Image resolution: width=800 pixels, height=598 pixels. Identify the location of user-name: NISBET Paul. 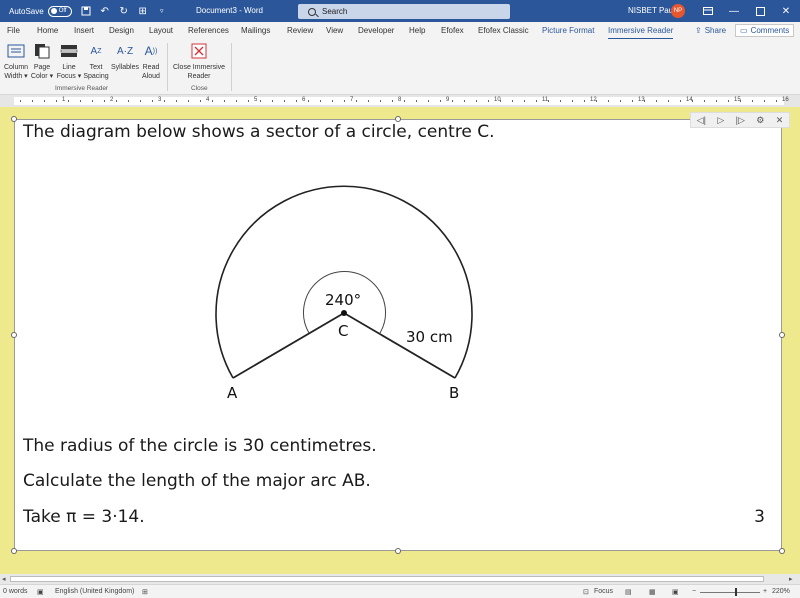
(651, 10).